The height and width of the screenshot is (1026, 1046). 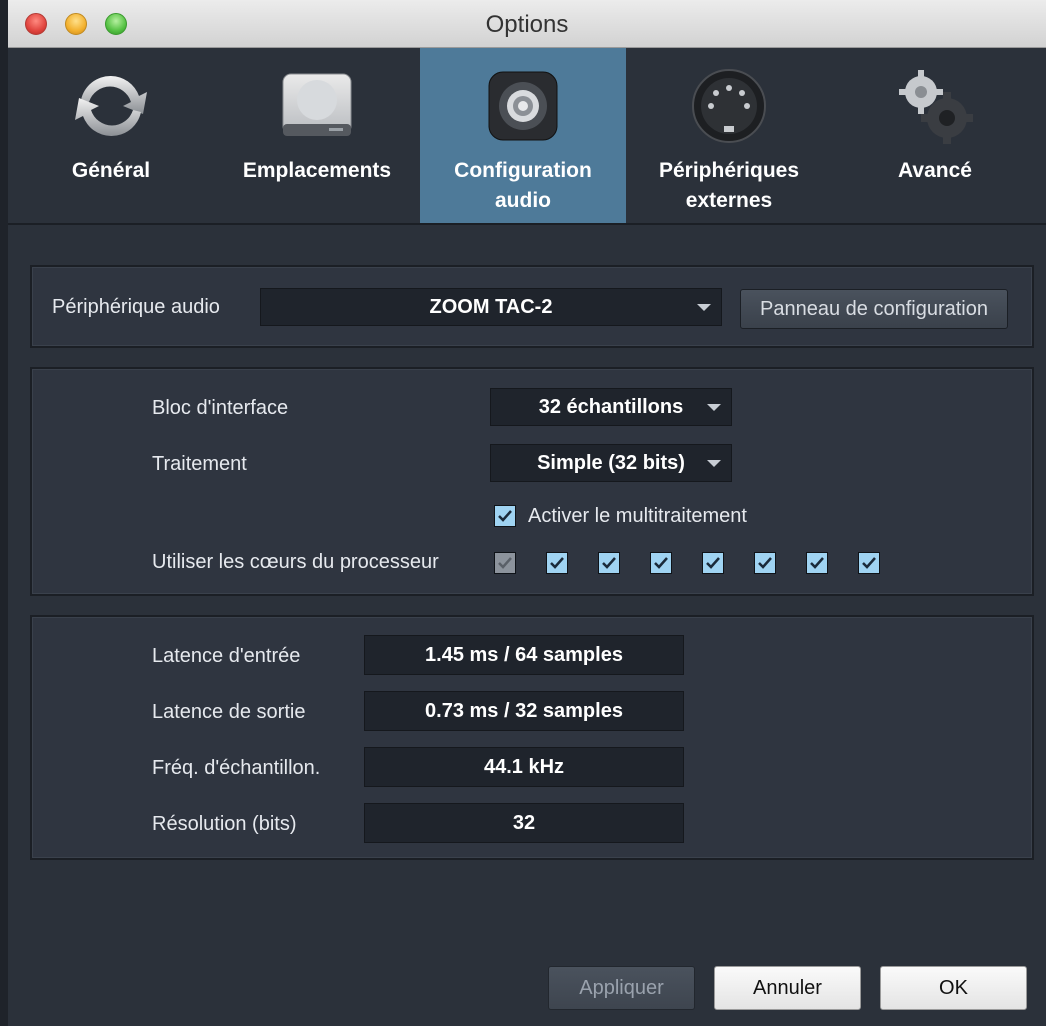 I want to click on input-latency-label: Latence d'entrée, so click(x=226, y=656).